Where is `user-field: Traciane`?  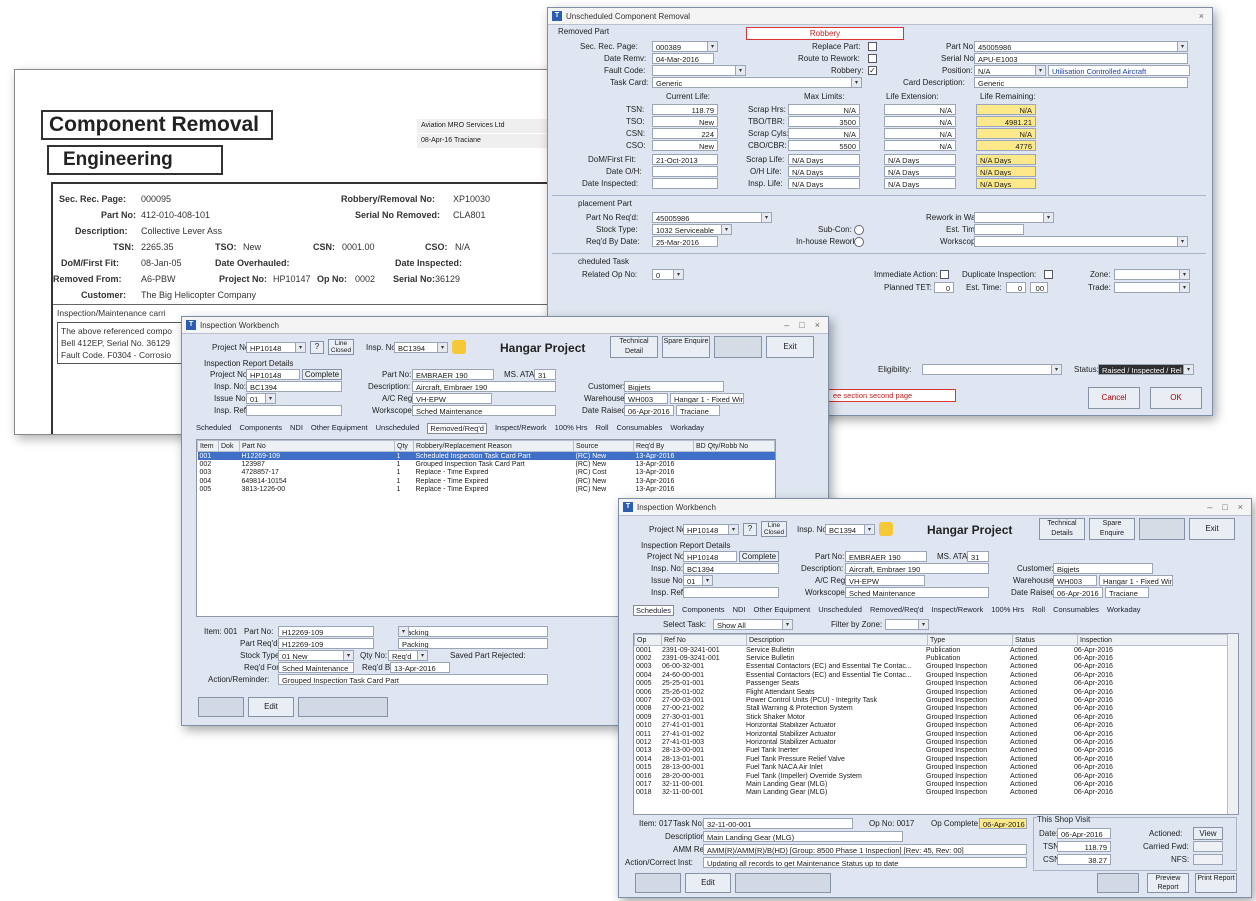
user-field: Traciane is located at coordinates (698, 410).